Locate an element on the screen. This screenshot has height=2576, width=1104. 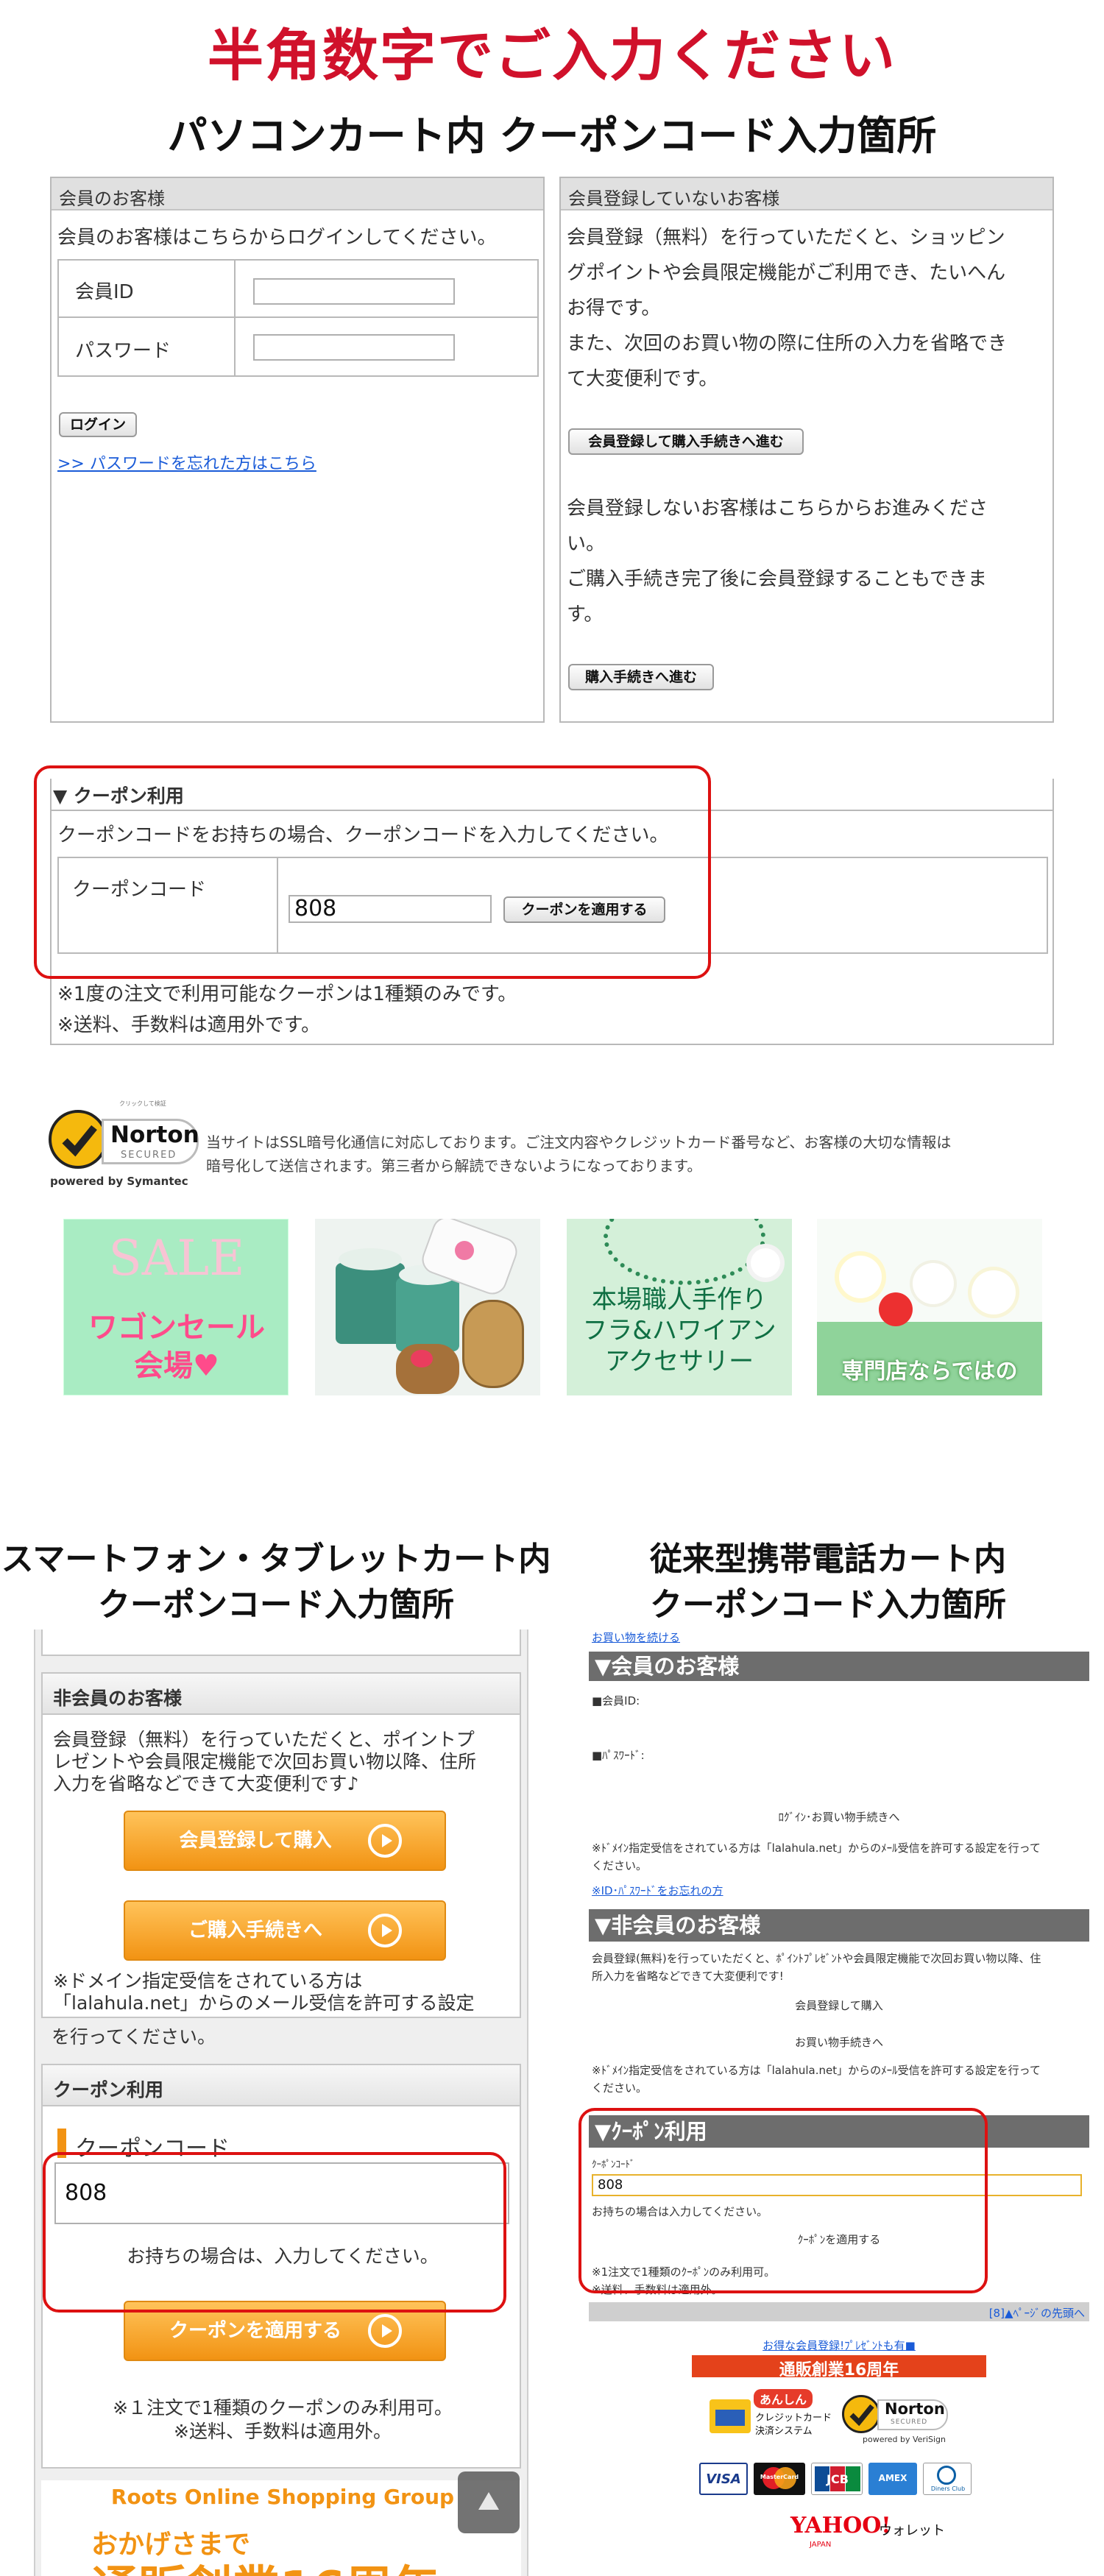
banner-accessory: 本場職人手作り フラ&ハワイアン アクセサリー is located at coordinates (679, 1307).